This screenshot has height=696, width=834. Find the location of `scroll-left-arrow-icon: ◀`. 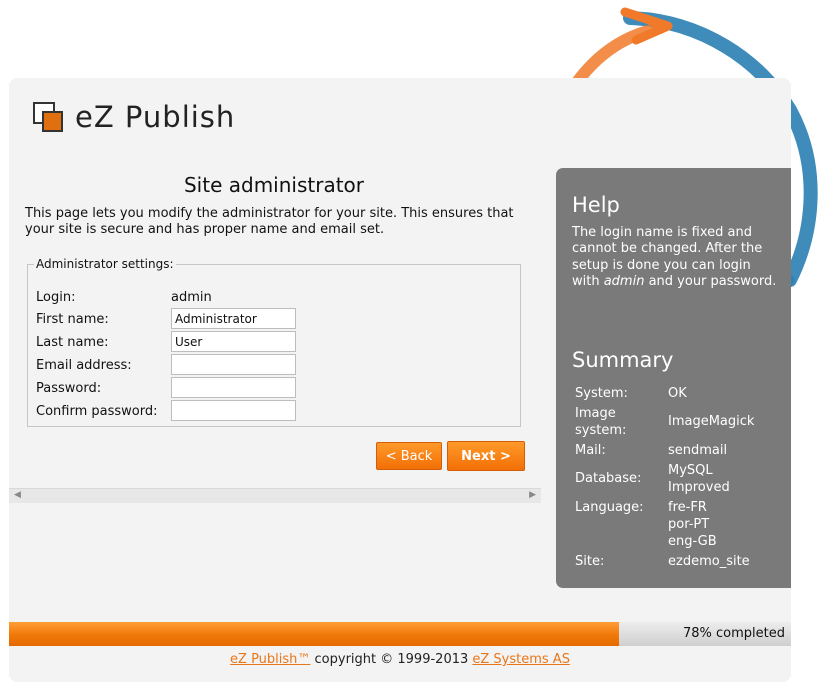

scroll-left-arrow-icon: ◀ is located at coordinates (17, 495).